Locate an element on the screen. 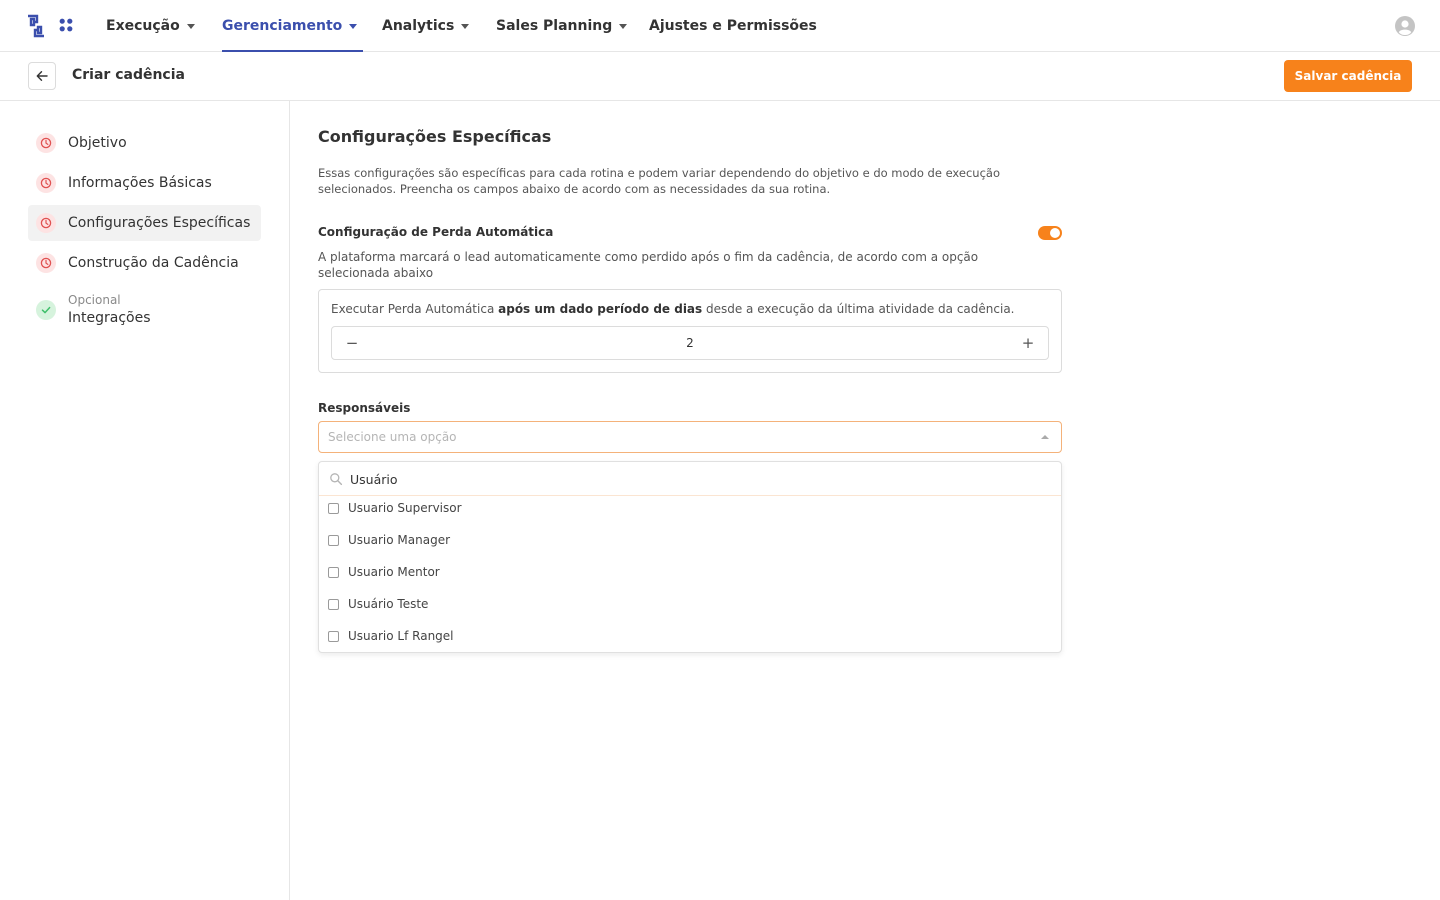 This screenshot has width=1440, height=900. nav-gerenciamento-label: Gerenciamento is located at coordinates (282, 26).